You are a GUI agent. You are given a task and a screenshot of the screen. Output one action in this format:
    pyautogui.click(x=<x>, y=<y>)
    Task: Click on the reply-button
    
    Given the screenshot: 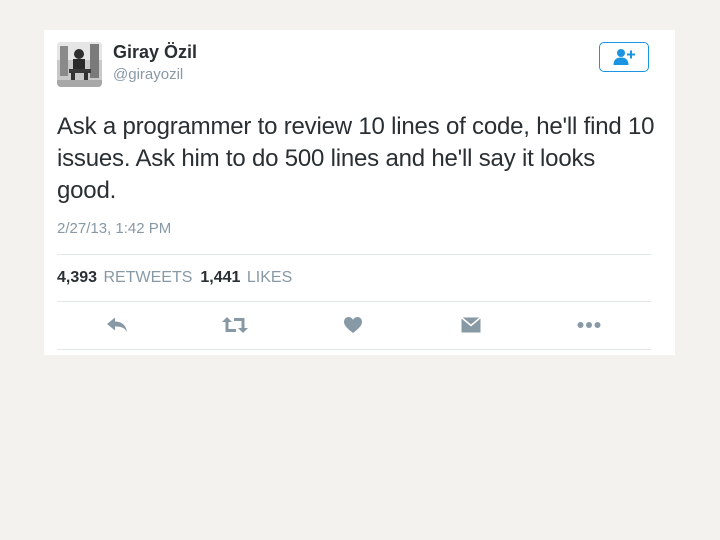 What is the action you would take?
    pyautogui.click(x=117, y=325)
    